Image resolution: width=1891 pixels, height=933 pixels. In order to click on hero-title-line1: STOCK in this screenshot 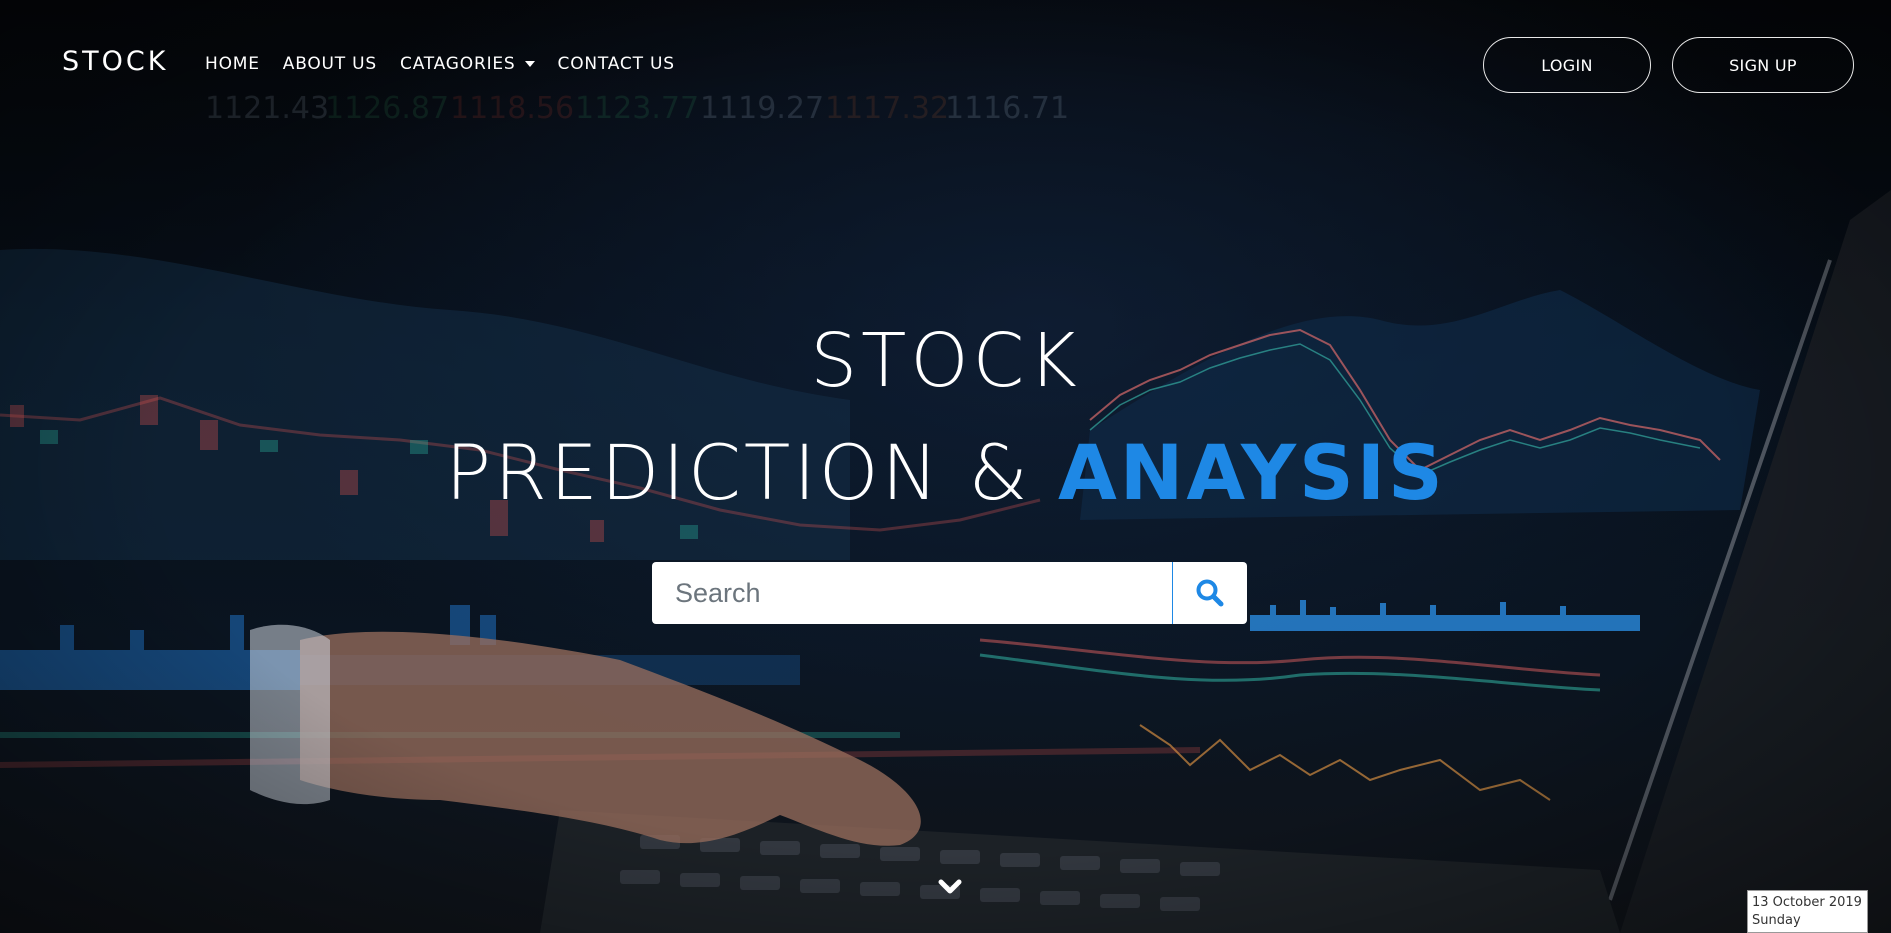, I will do `click(945, 361)`.